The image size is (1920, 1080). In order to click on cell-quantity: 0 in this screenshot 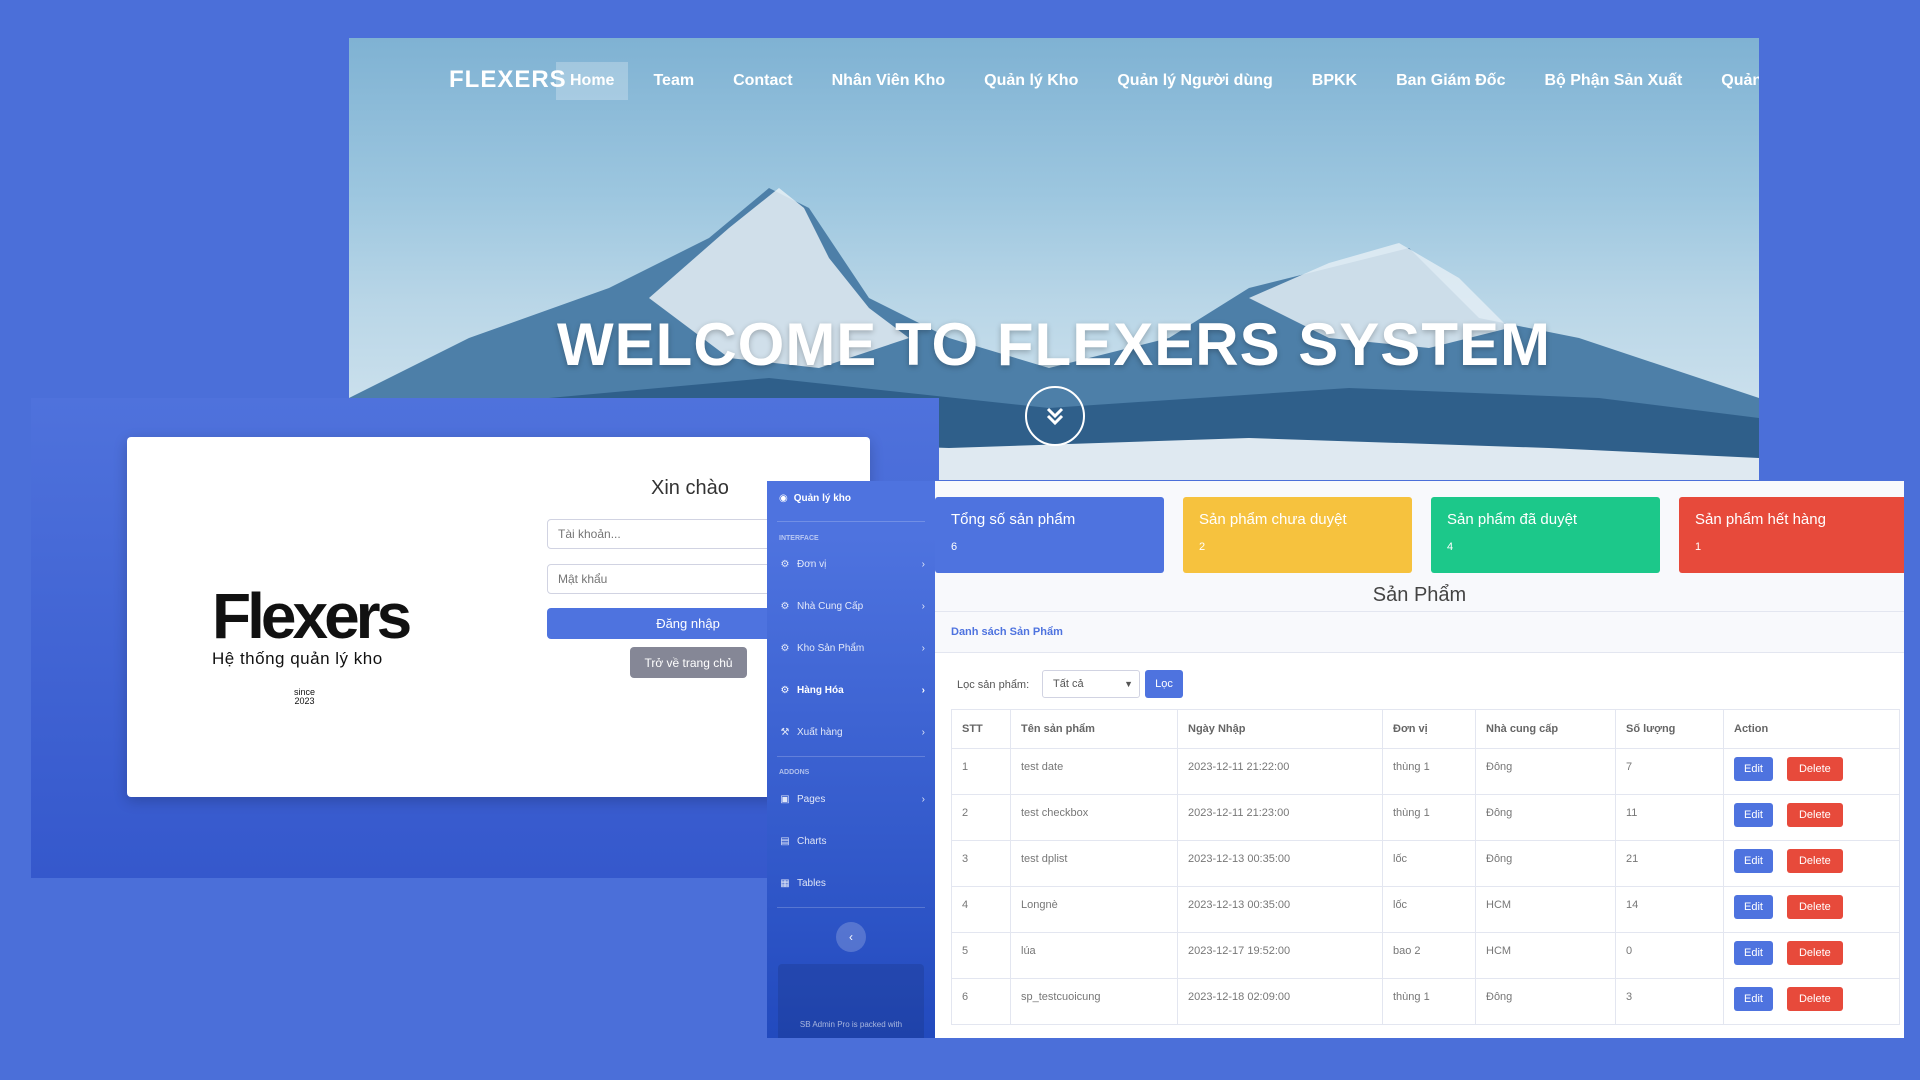, I will do `click(1669, 955)`.